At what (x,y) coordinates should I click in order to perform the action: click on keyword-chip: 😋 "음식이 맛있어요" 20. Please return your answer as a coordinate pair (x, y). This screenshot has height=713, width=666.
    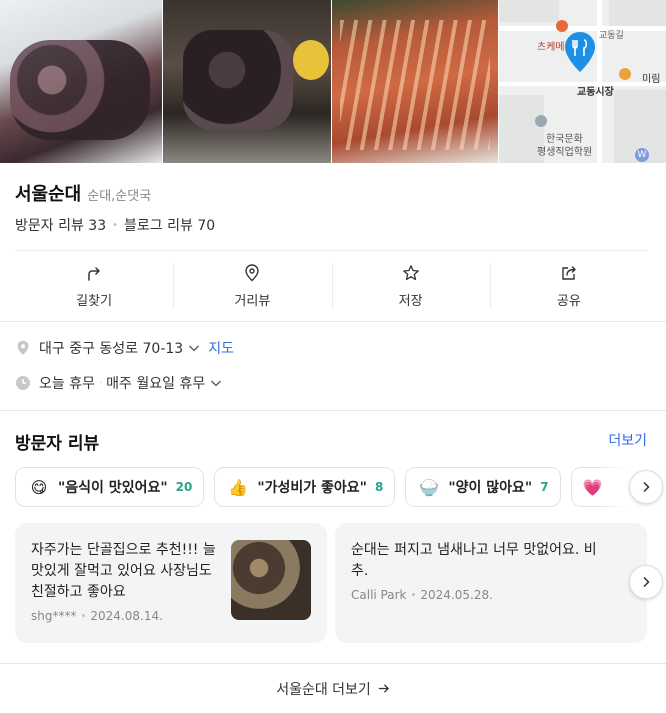
    Looking at the image, I should click on (110, 487).